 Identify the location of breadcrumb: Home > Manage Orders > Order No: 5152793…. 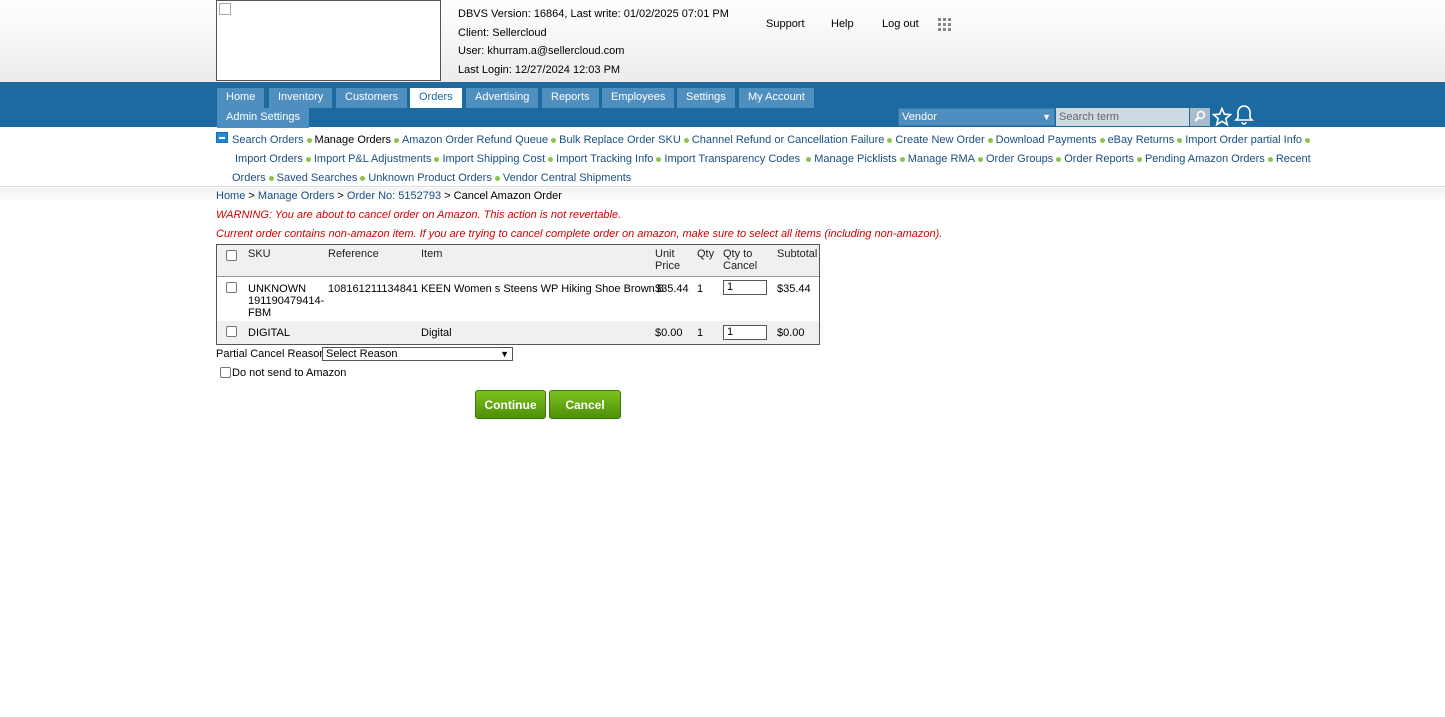
(389, 196).